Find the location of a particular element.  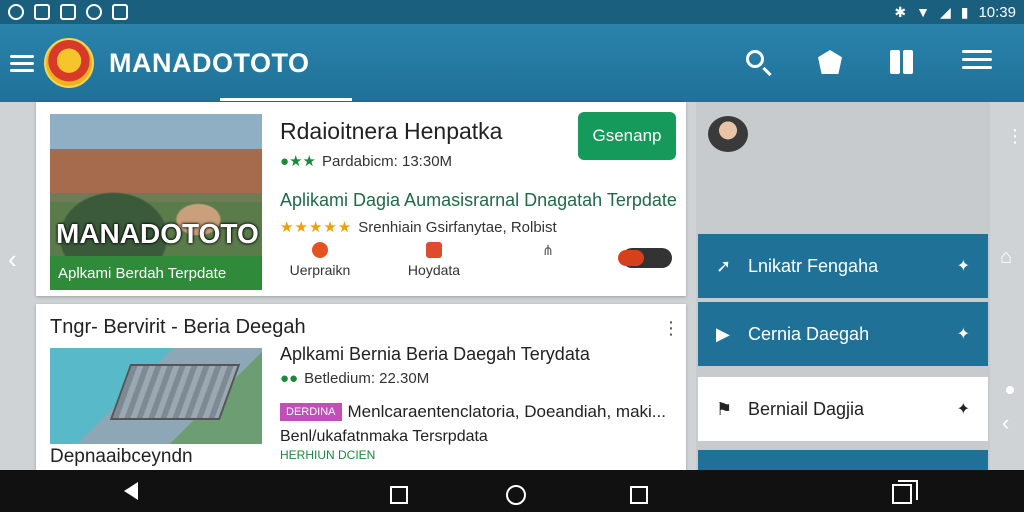

news-icon is located at coordinates (68, 12).